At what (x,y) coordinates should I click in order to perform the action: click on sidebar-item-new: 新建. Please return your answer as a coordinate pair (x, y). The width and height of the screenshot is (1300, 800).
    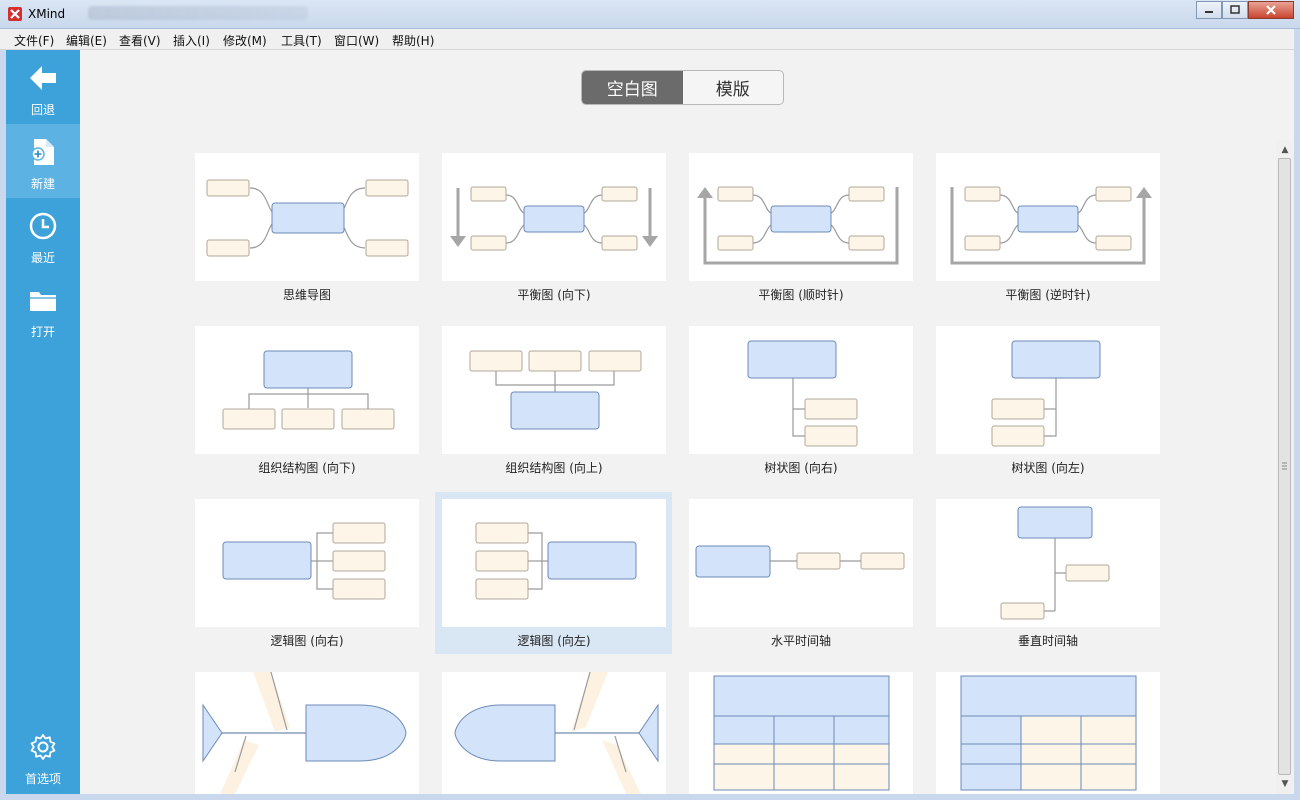
    Looking at the image, I should click on (43, 161).